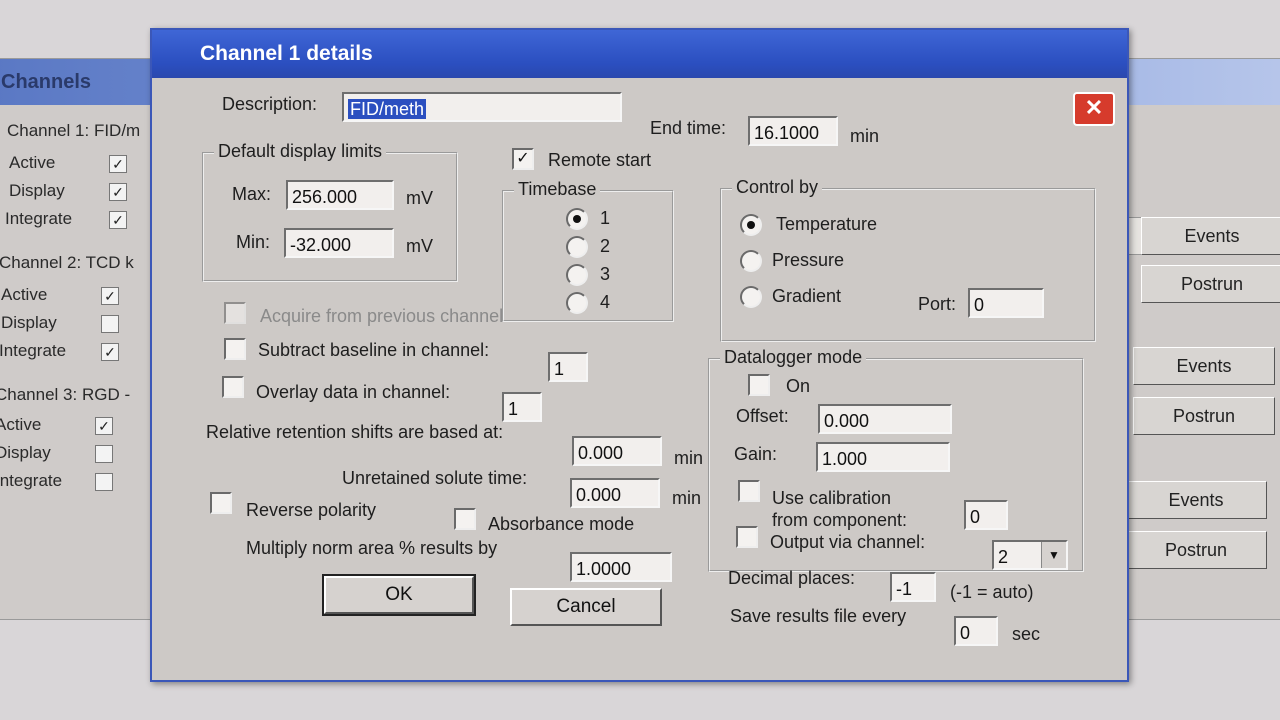 Image resolution: width=1280 pixels, height=720 pixels. What do you see at coordinates (751, 297) in the screenshot?
I see `control-gradient-radio` at bounding box center [751, 297].